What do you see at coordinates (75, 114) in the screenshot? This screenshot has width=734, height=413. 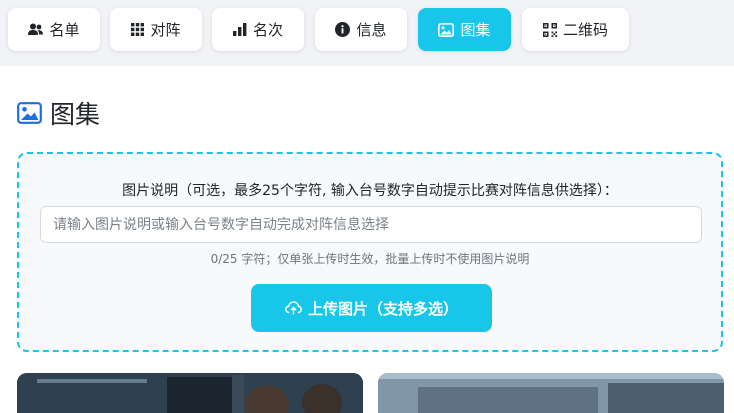 I see `page-title-text: 图集` at bounding box center [75, 114].